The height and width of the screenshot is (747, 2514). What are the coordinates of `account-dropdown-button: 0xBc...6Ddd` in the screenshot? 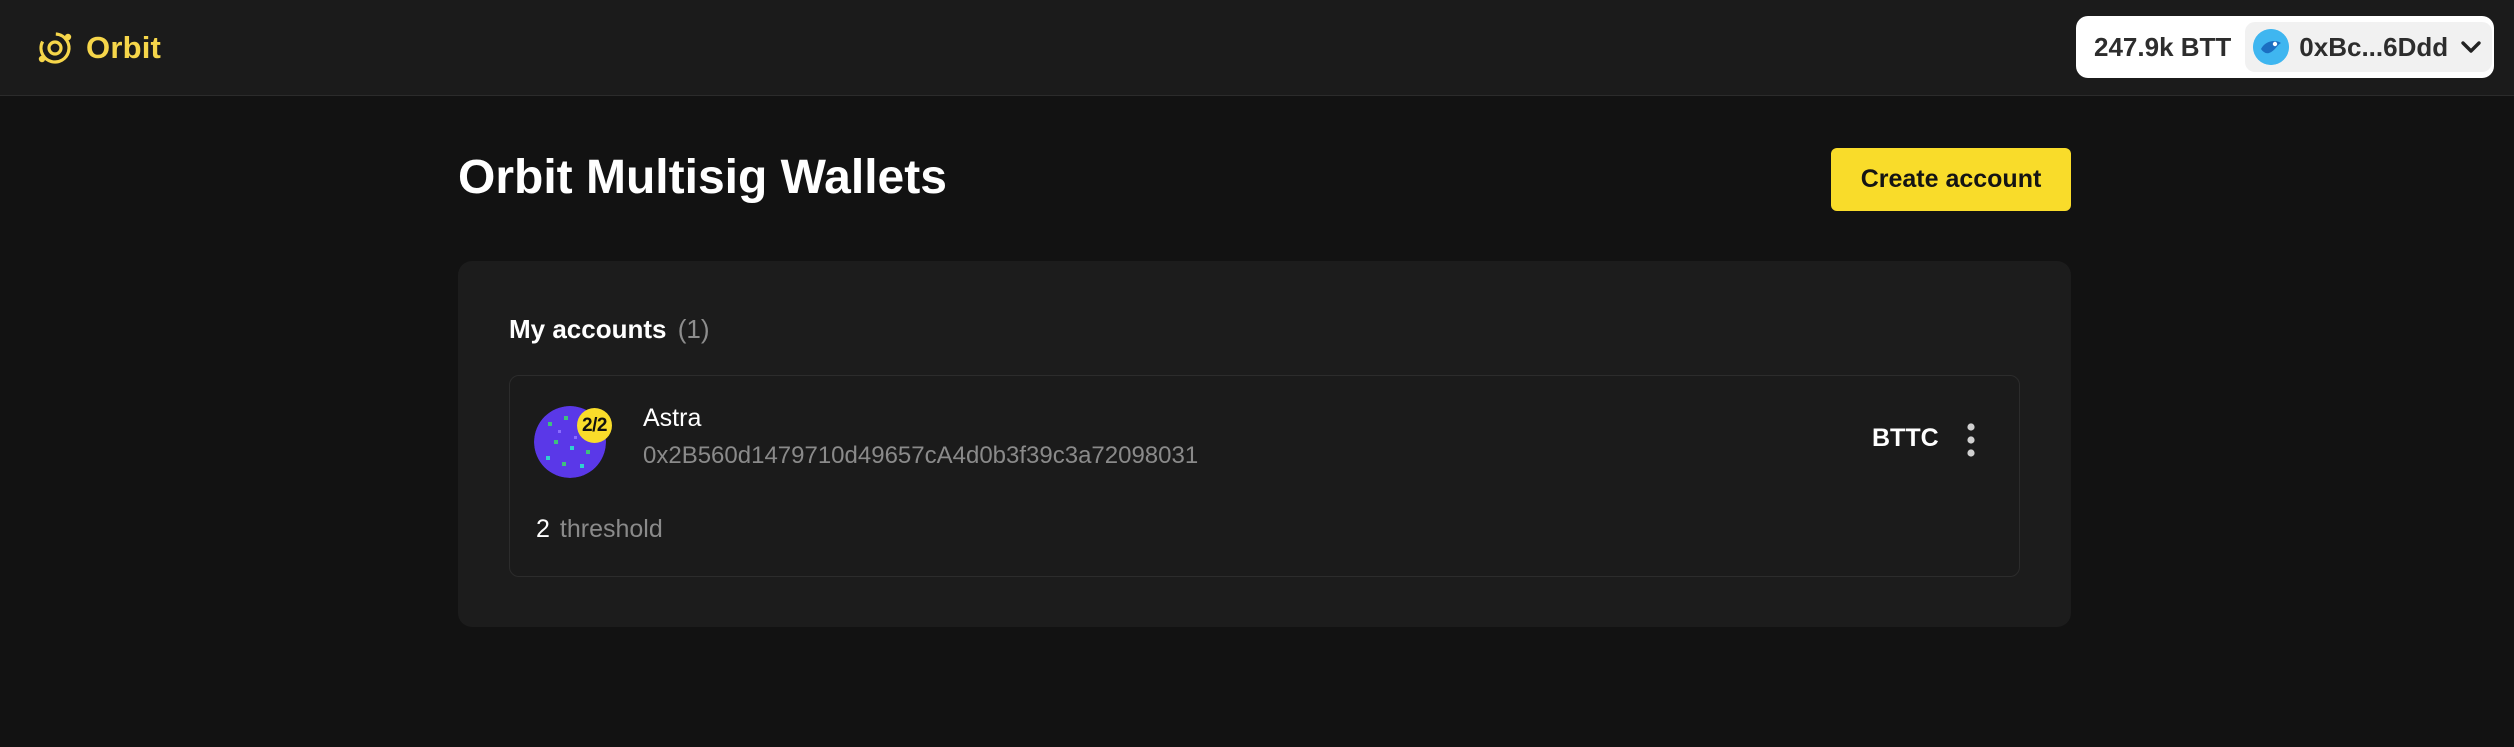 It's located at (2369, 47).